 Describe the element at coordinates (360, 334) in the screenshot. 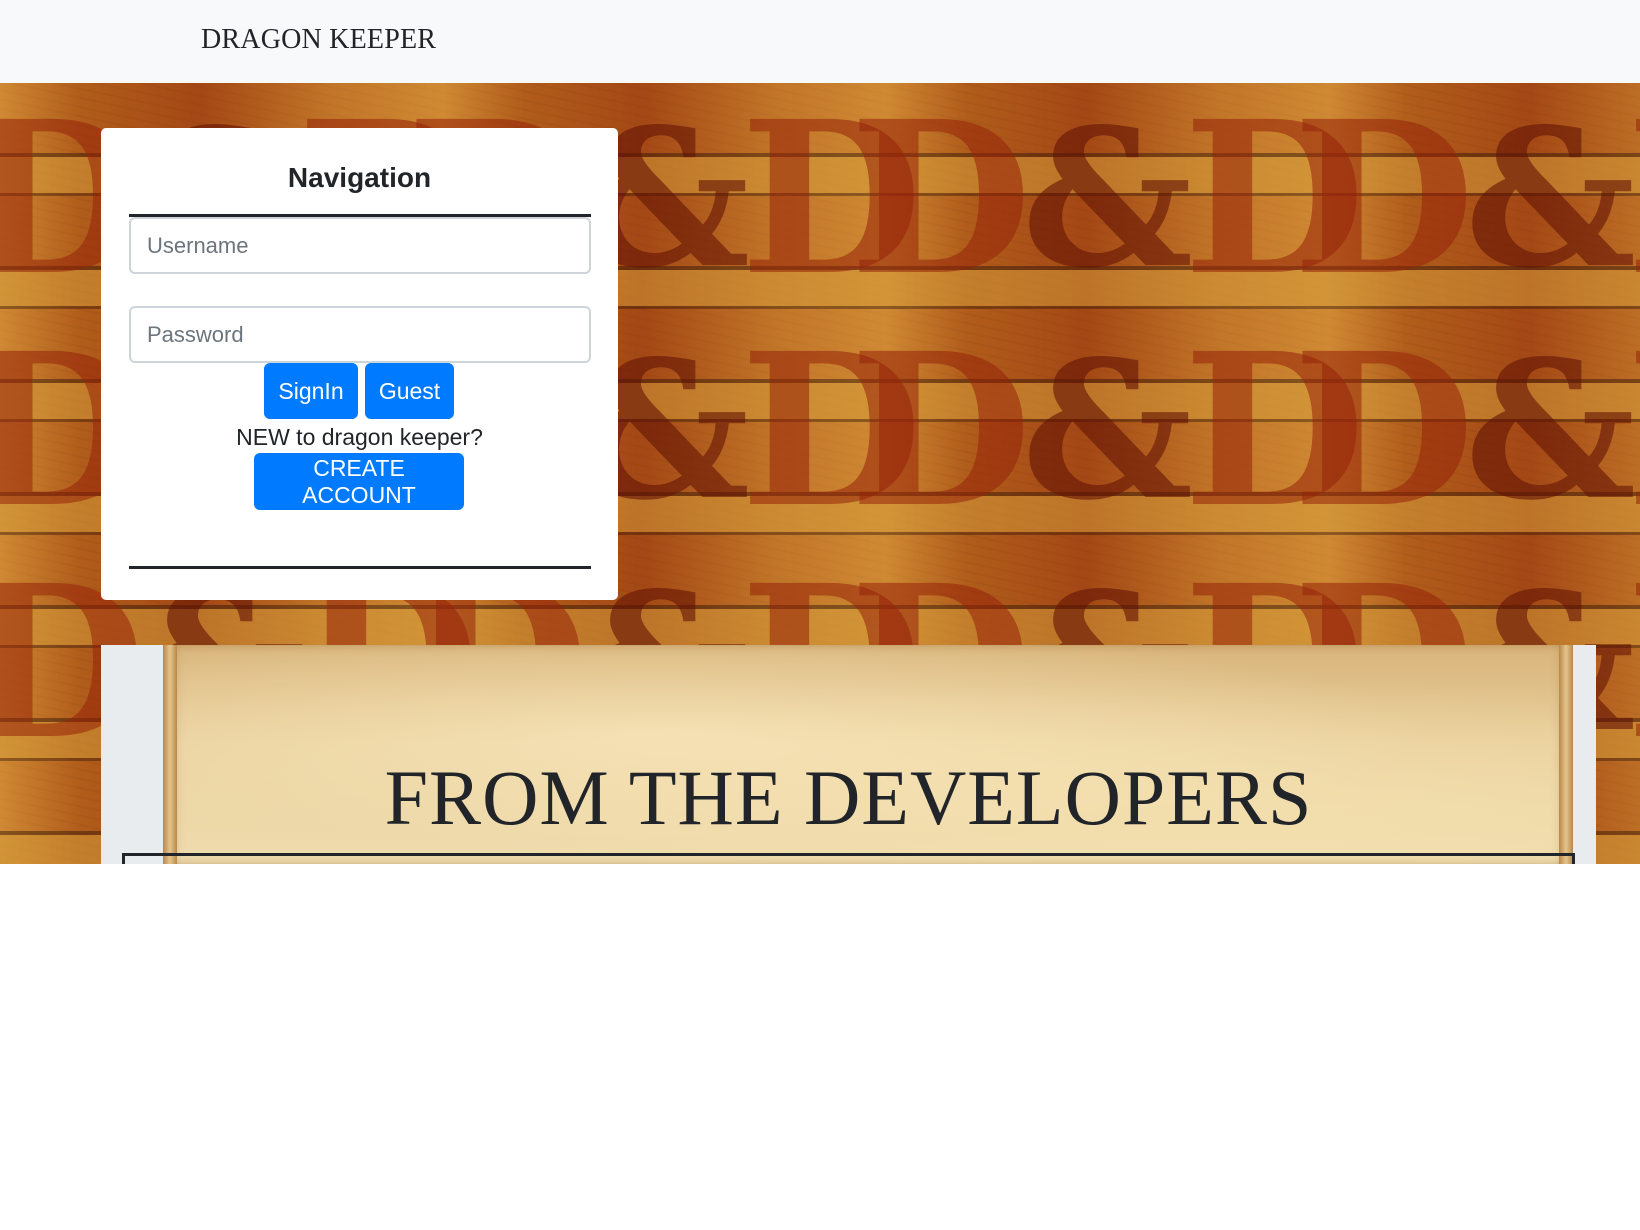

I see `password-input` at that location.